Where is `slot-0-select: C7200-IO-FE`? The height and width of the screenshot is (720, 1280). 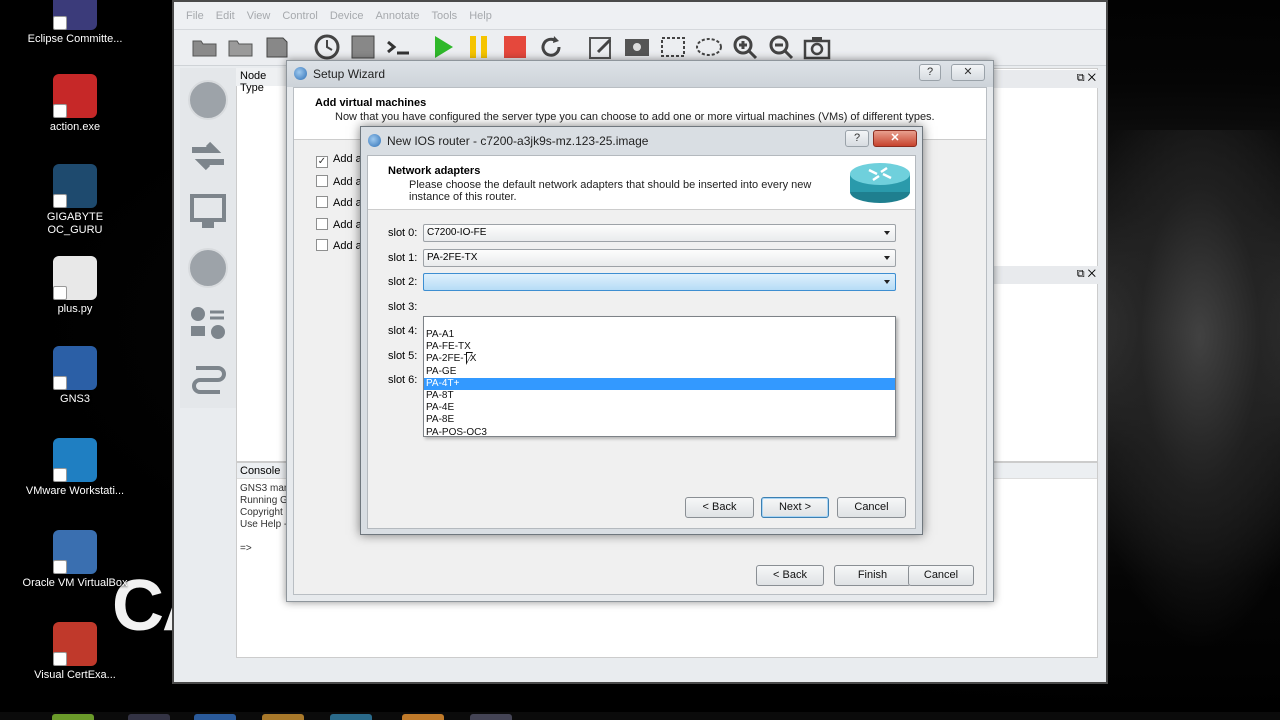 slot-0-select: C7200-IO-FE is located at coordinates (659, 233).